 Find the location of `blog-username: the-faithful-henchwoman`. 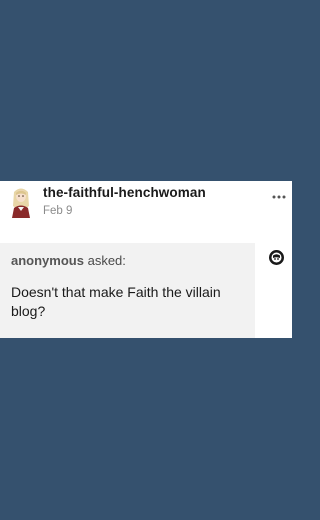

blog-username: the-faithful-henchwoman is located at coordinates (124, 192).